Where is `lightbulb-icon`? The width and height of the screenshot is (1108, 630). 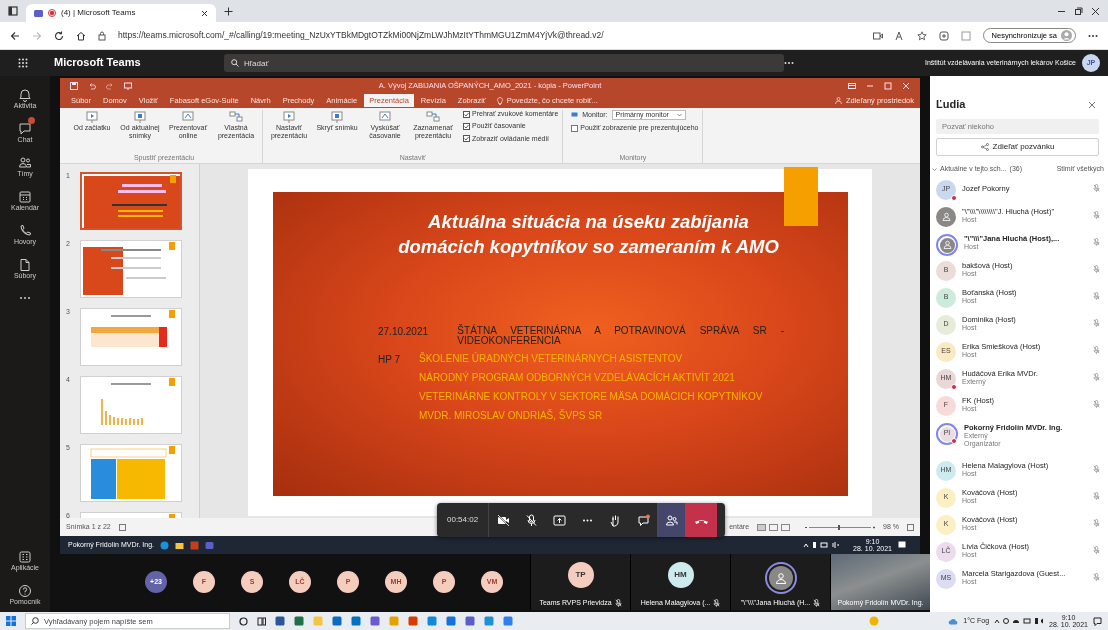 lightbulb-icon is located at coordinates (499, 100).